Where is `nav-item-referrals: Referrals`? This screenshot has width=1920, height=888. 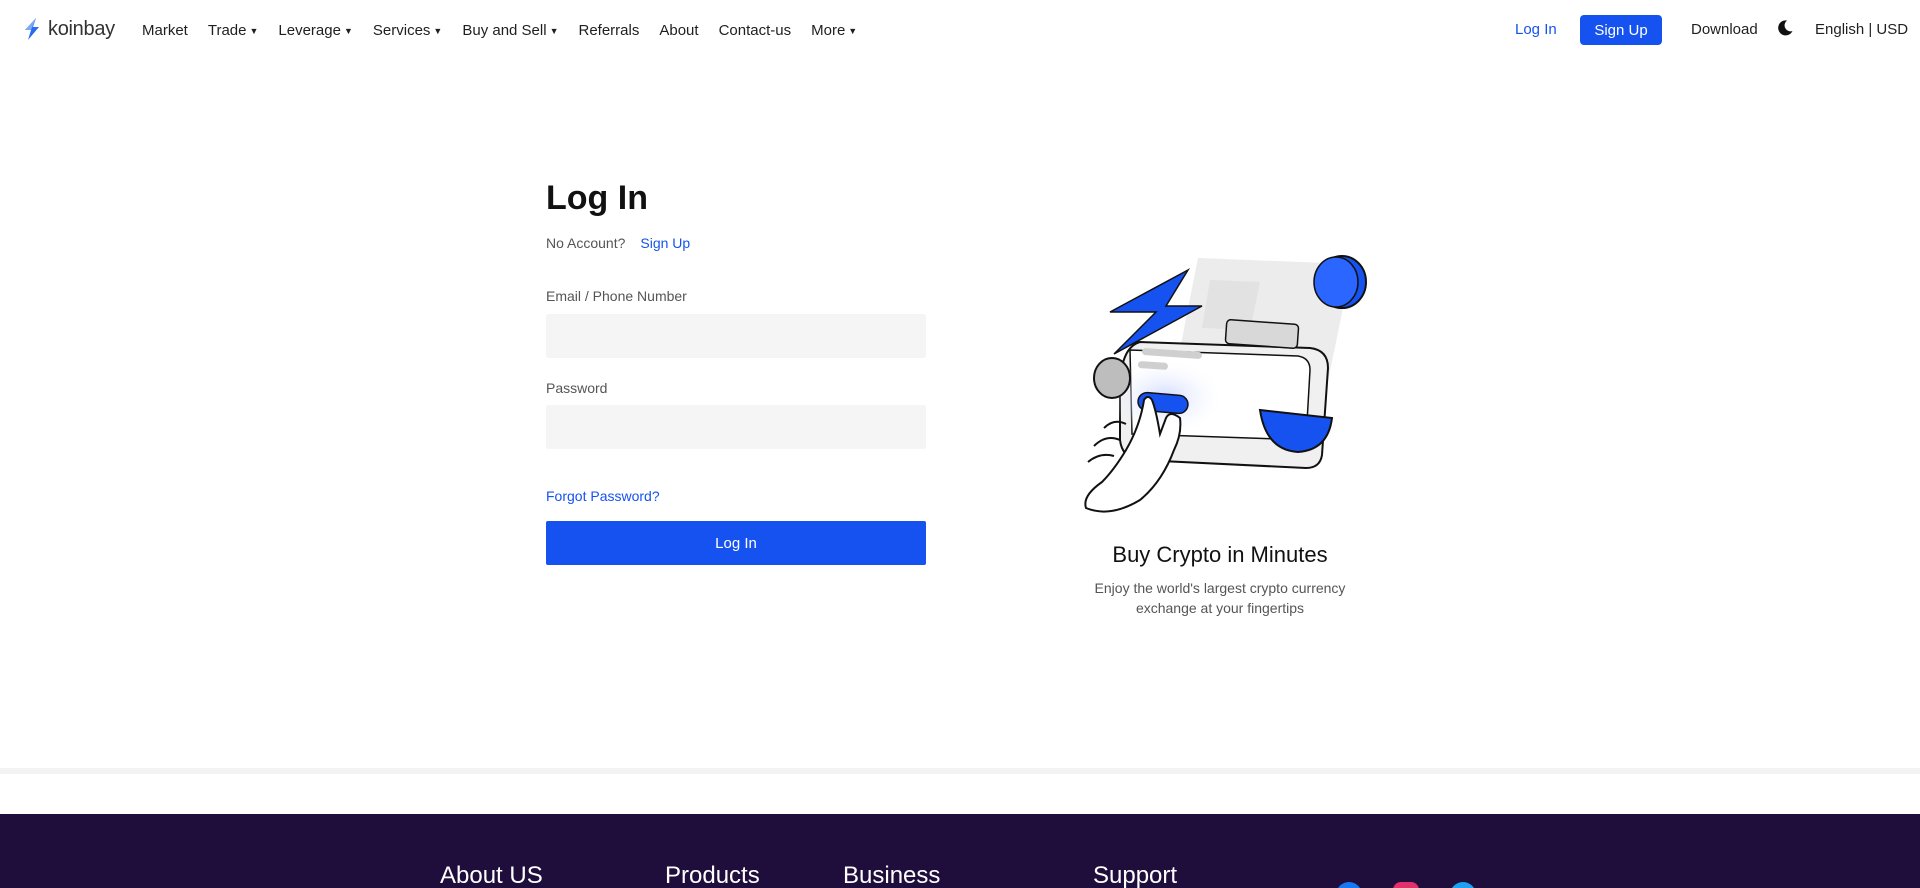 nav-item-referrals: Referrals is located at coordinates (609, 30).